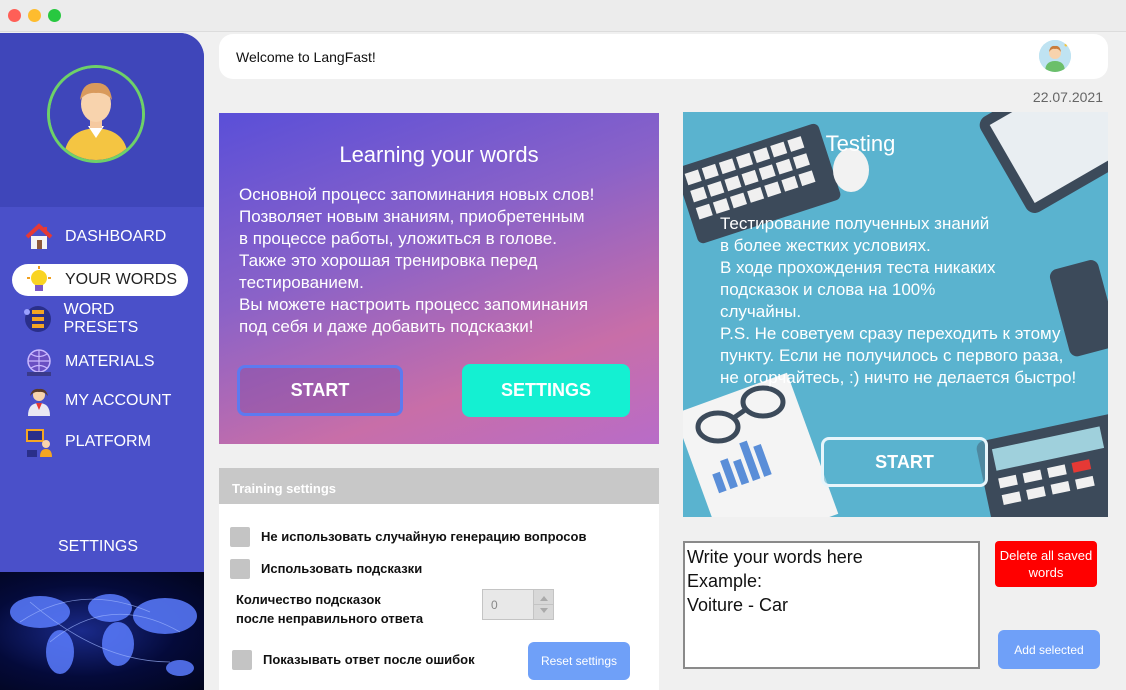 Image resolution: width=1126 pixels, height=690 pixels. I want to click on use-hints-label: Использовать подсказки, so click(342, 568).